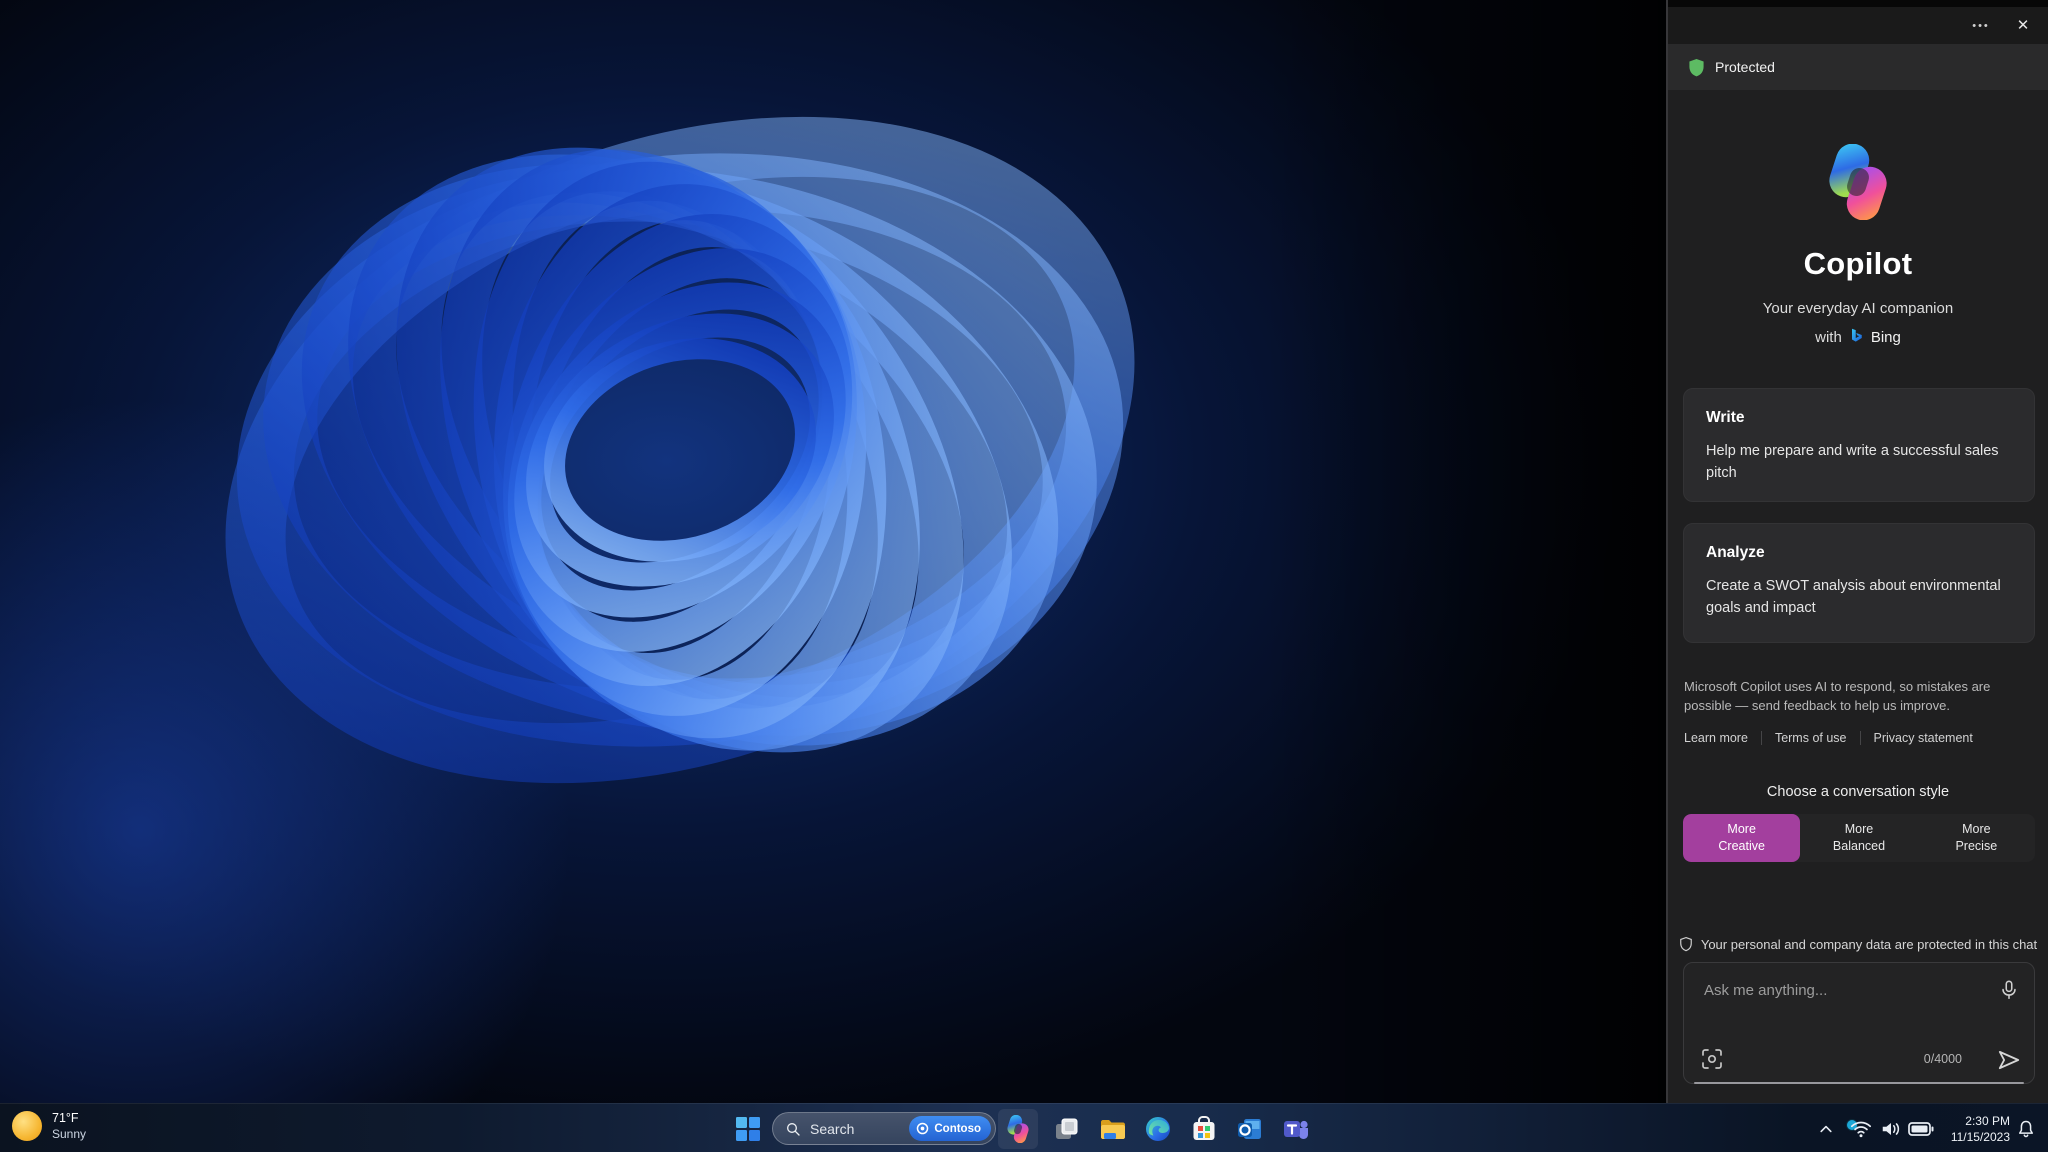  What do you see at coordinates (884, 1128) in the screenshot?
I see `taskbar-search: Search Contoso` at bounding box center [884, 1128].